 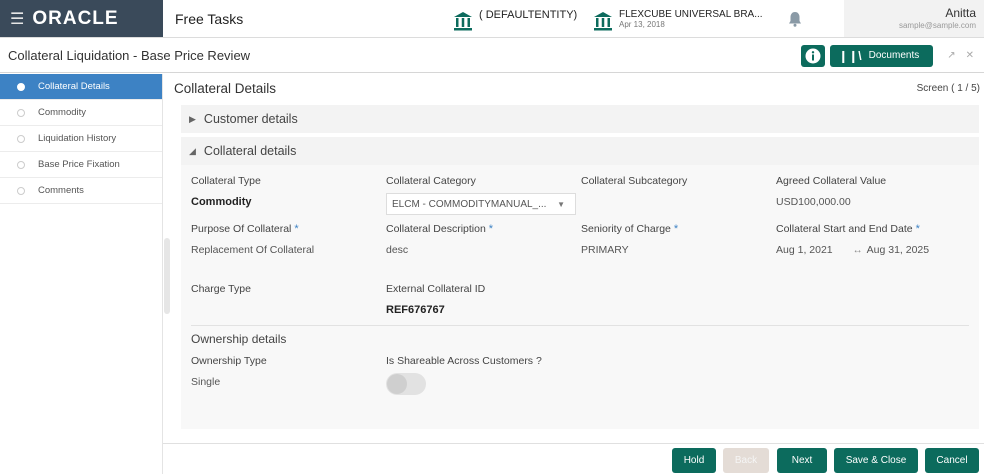 What do you see at coordinates (528, 15) in the screenshot?
I see `entity-name: ( DEFAULTENTITY)` at bounding box center [528, 15].